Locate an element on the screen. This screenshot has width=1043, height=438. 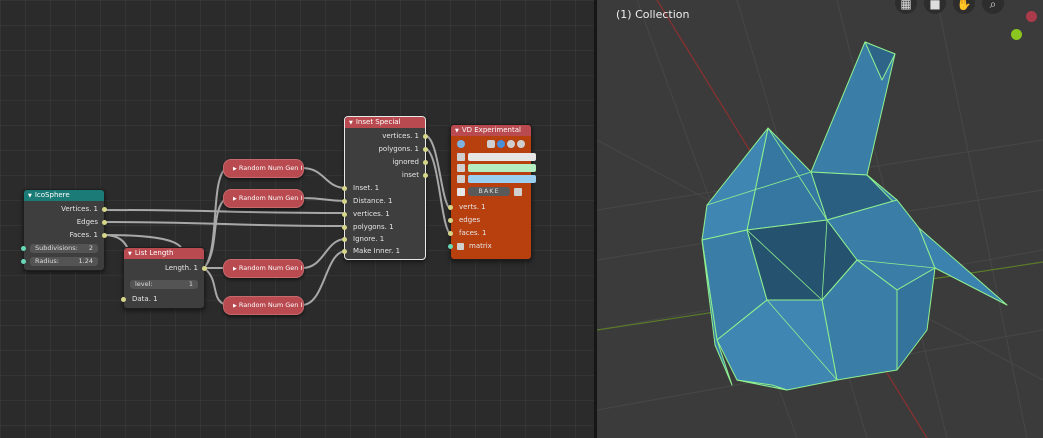
filter-icon is located at coordinates (461, 192).